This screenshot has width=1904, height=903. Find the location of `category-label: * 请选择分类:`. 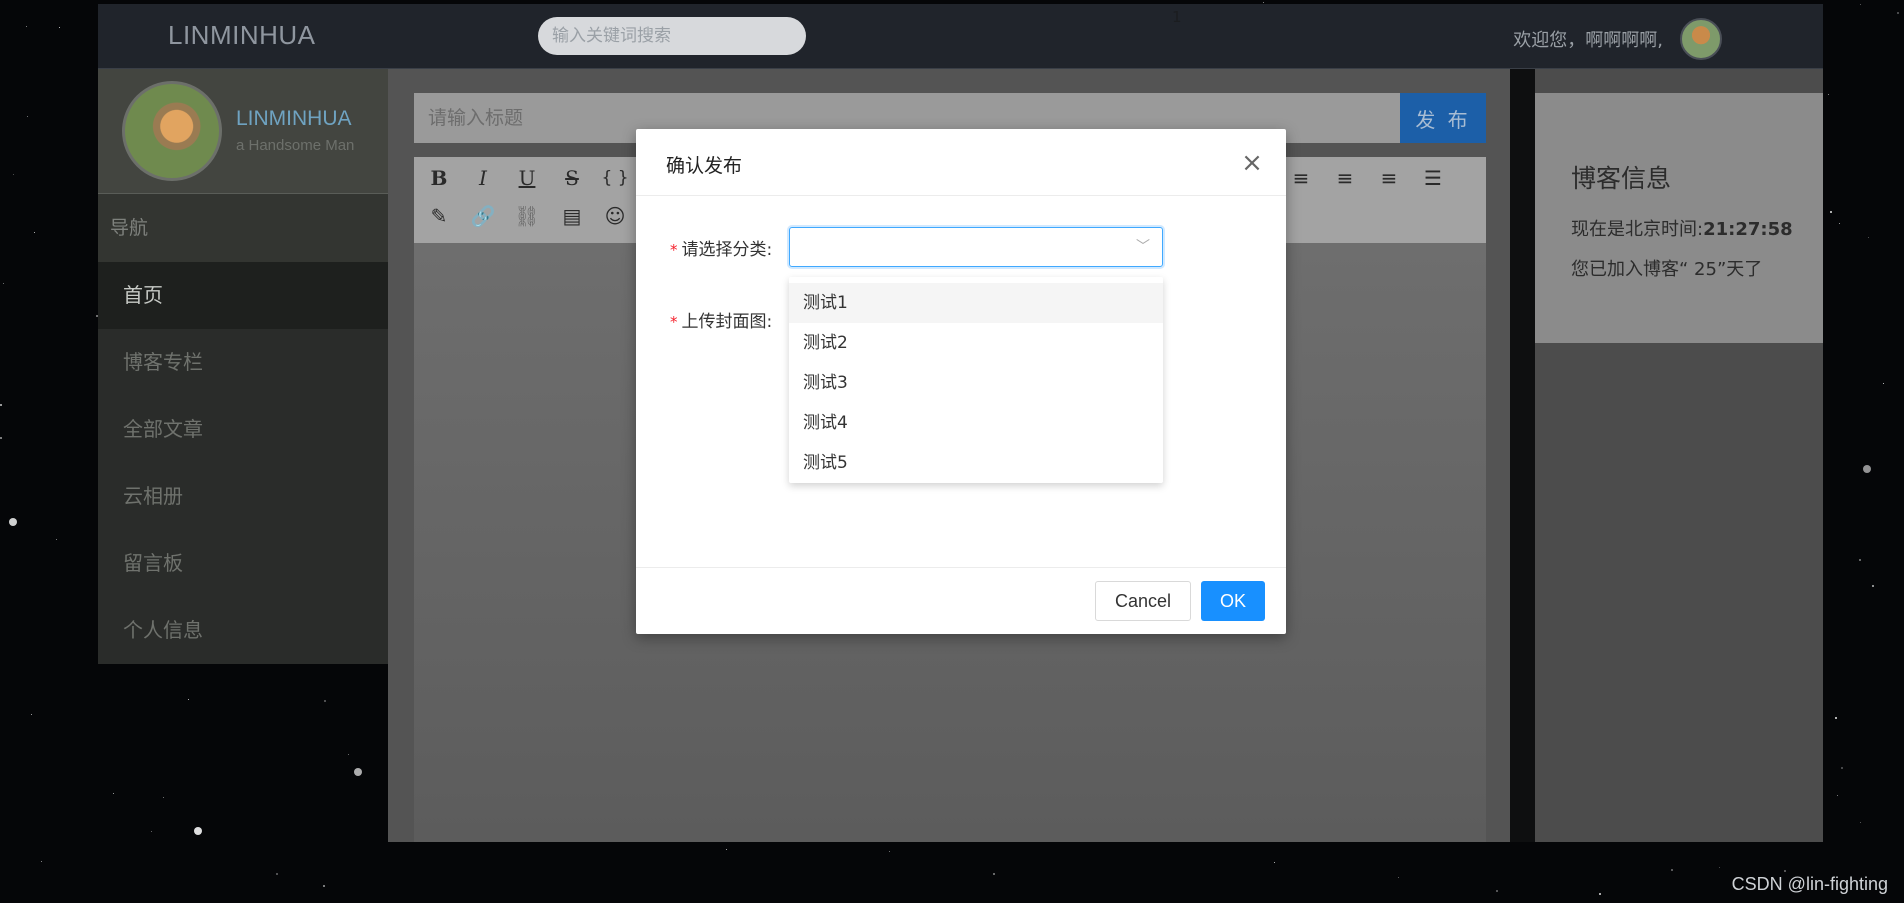

category-label: * 请选择分类: is located at coordinates (721, 247).